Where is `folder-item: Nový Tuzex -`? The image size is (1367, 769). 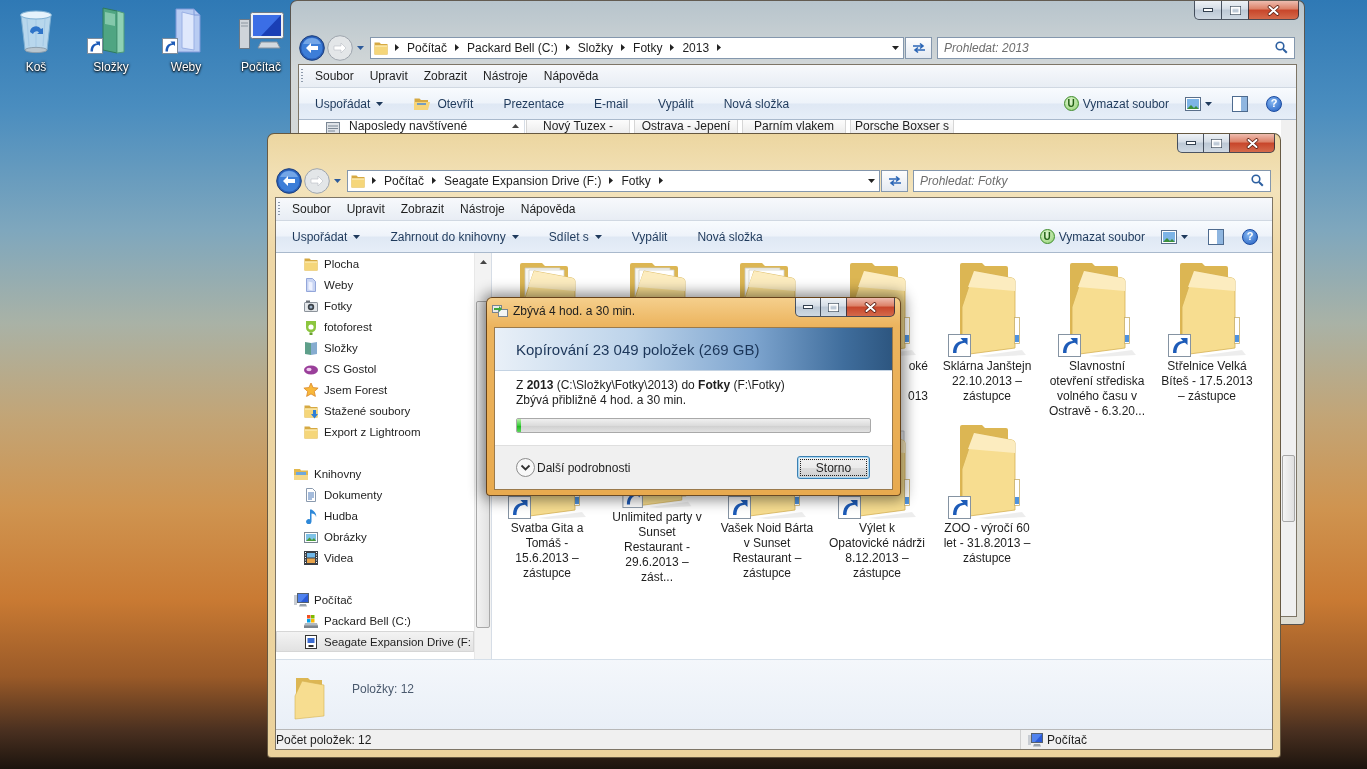 folder-item: Nový Tuzex - is located at coordinates (578, 127).